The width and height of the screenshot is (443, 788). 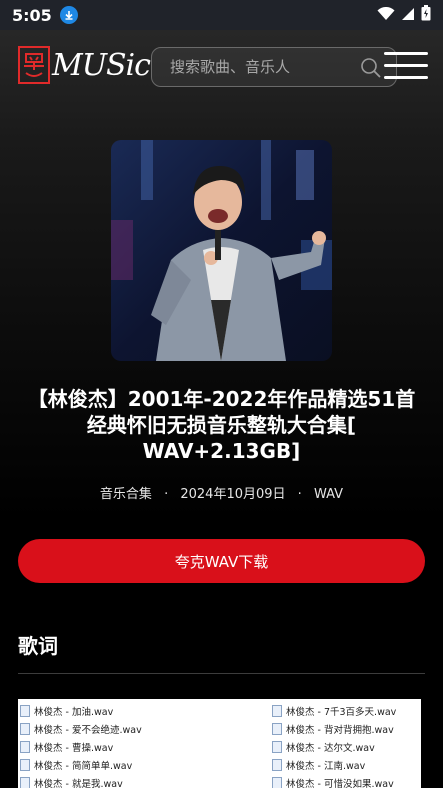 I want to click on battery-icon, so click(x=426, y=15).